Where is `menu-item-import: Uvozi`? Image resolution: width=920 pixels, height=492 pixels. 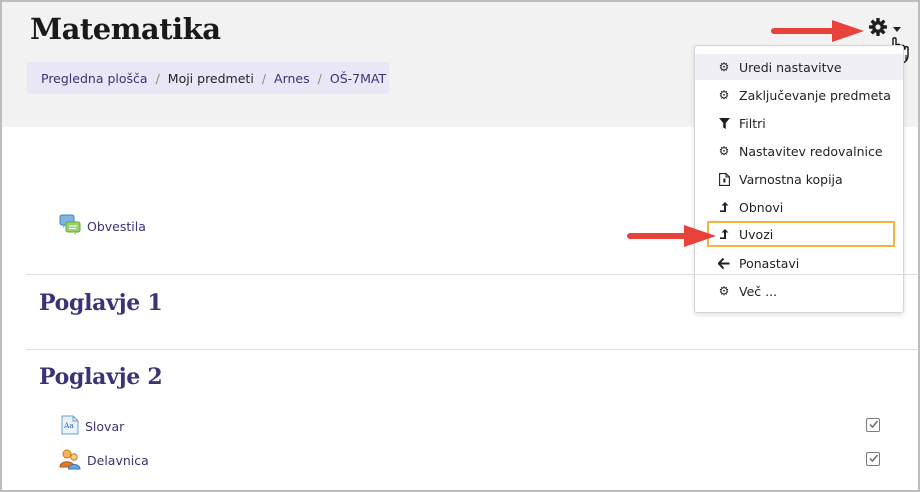
menu-item-import: Uvozi is located at coordinates (801, 234).